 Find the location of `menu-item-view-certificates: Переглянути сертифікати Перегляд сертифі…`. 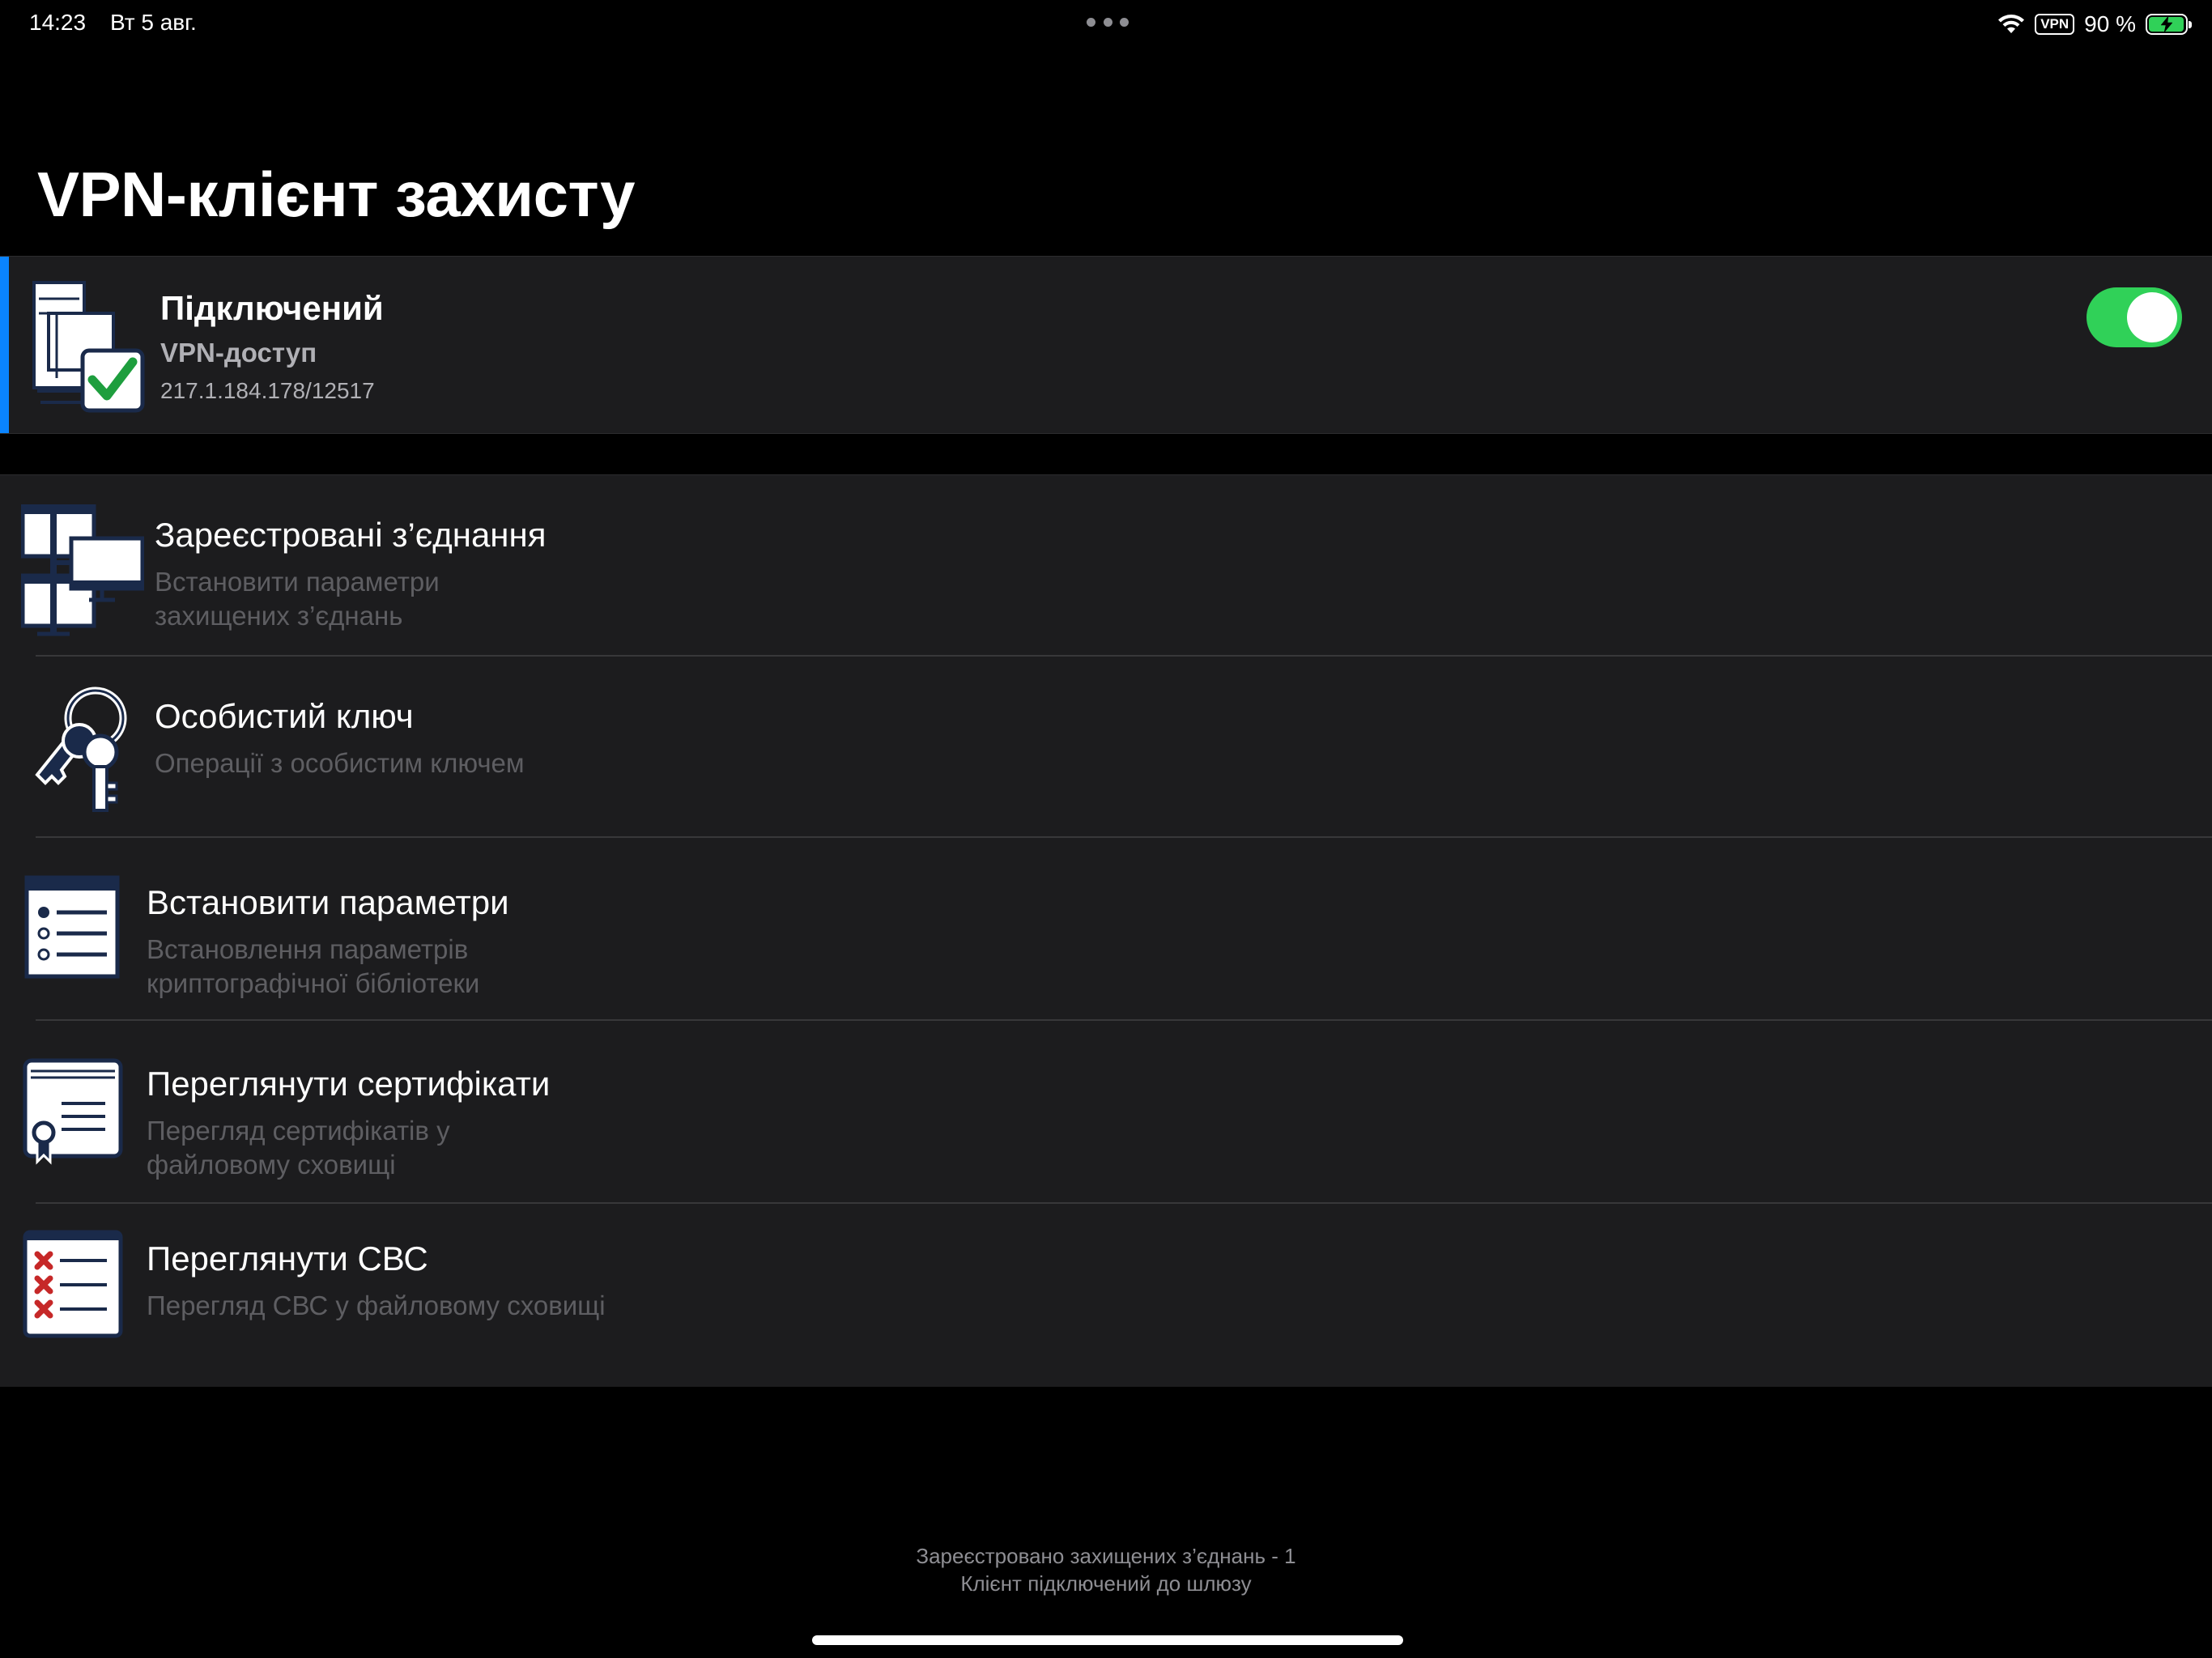

menu-item-view-certificates: Переглянути сертифікати Перегляд сертифі… is located at coordinates (1106, 1112).